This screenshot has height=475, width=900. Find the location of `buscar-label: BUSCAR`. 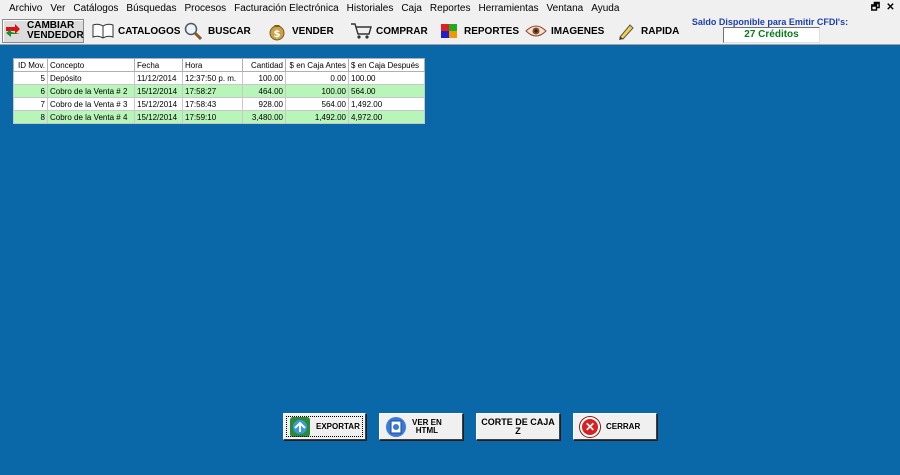

buscar-label: BUSCAR is located at coordinates (229, 31).